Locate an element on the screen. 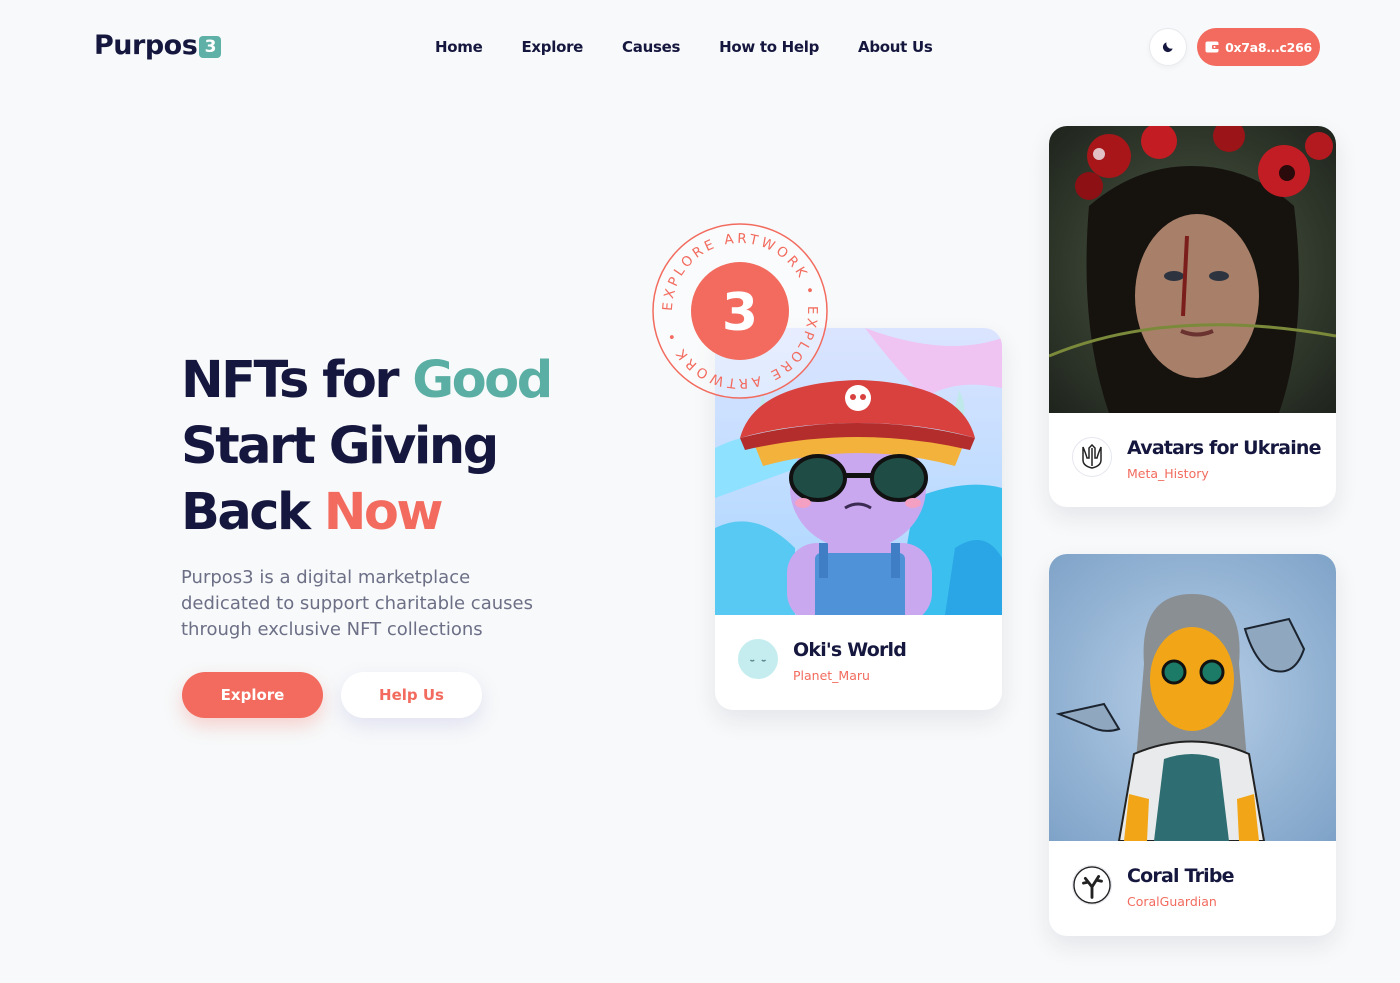  card-title: Oki's World is located at coordinates (850, 650).